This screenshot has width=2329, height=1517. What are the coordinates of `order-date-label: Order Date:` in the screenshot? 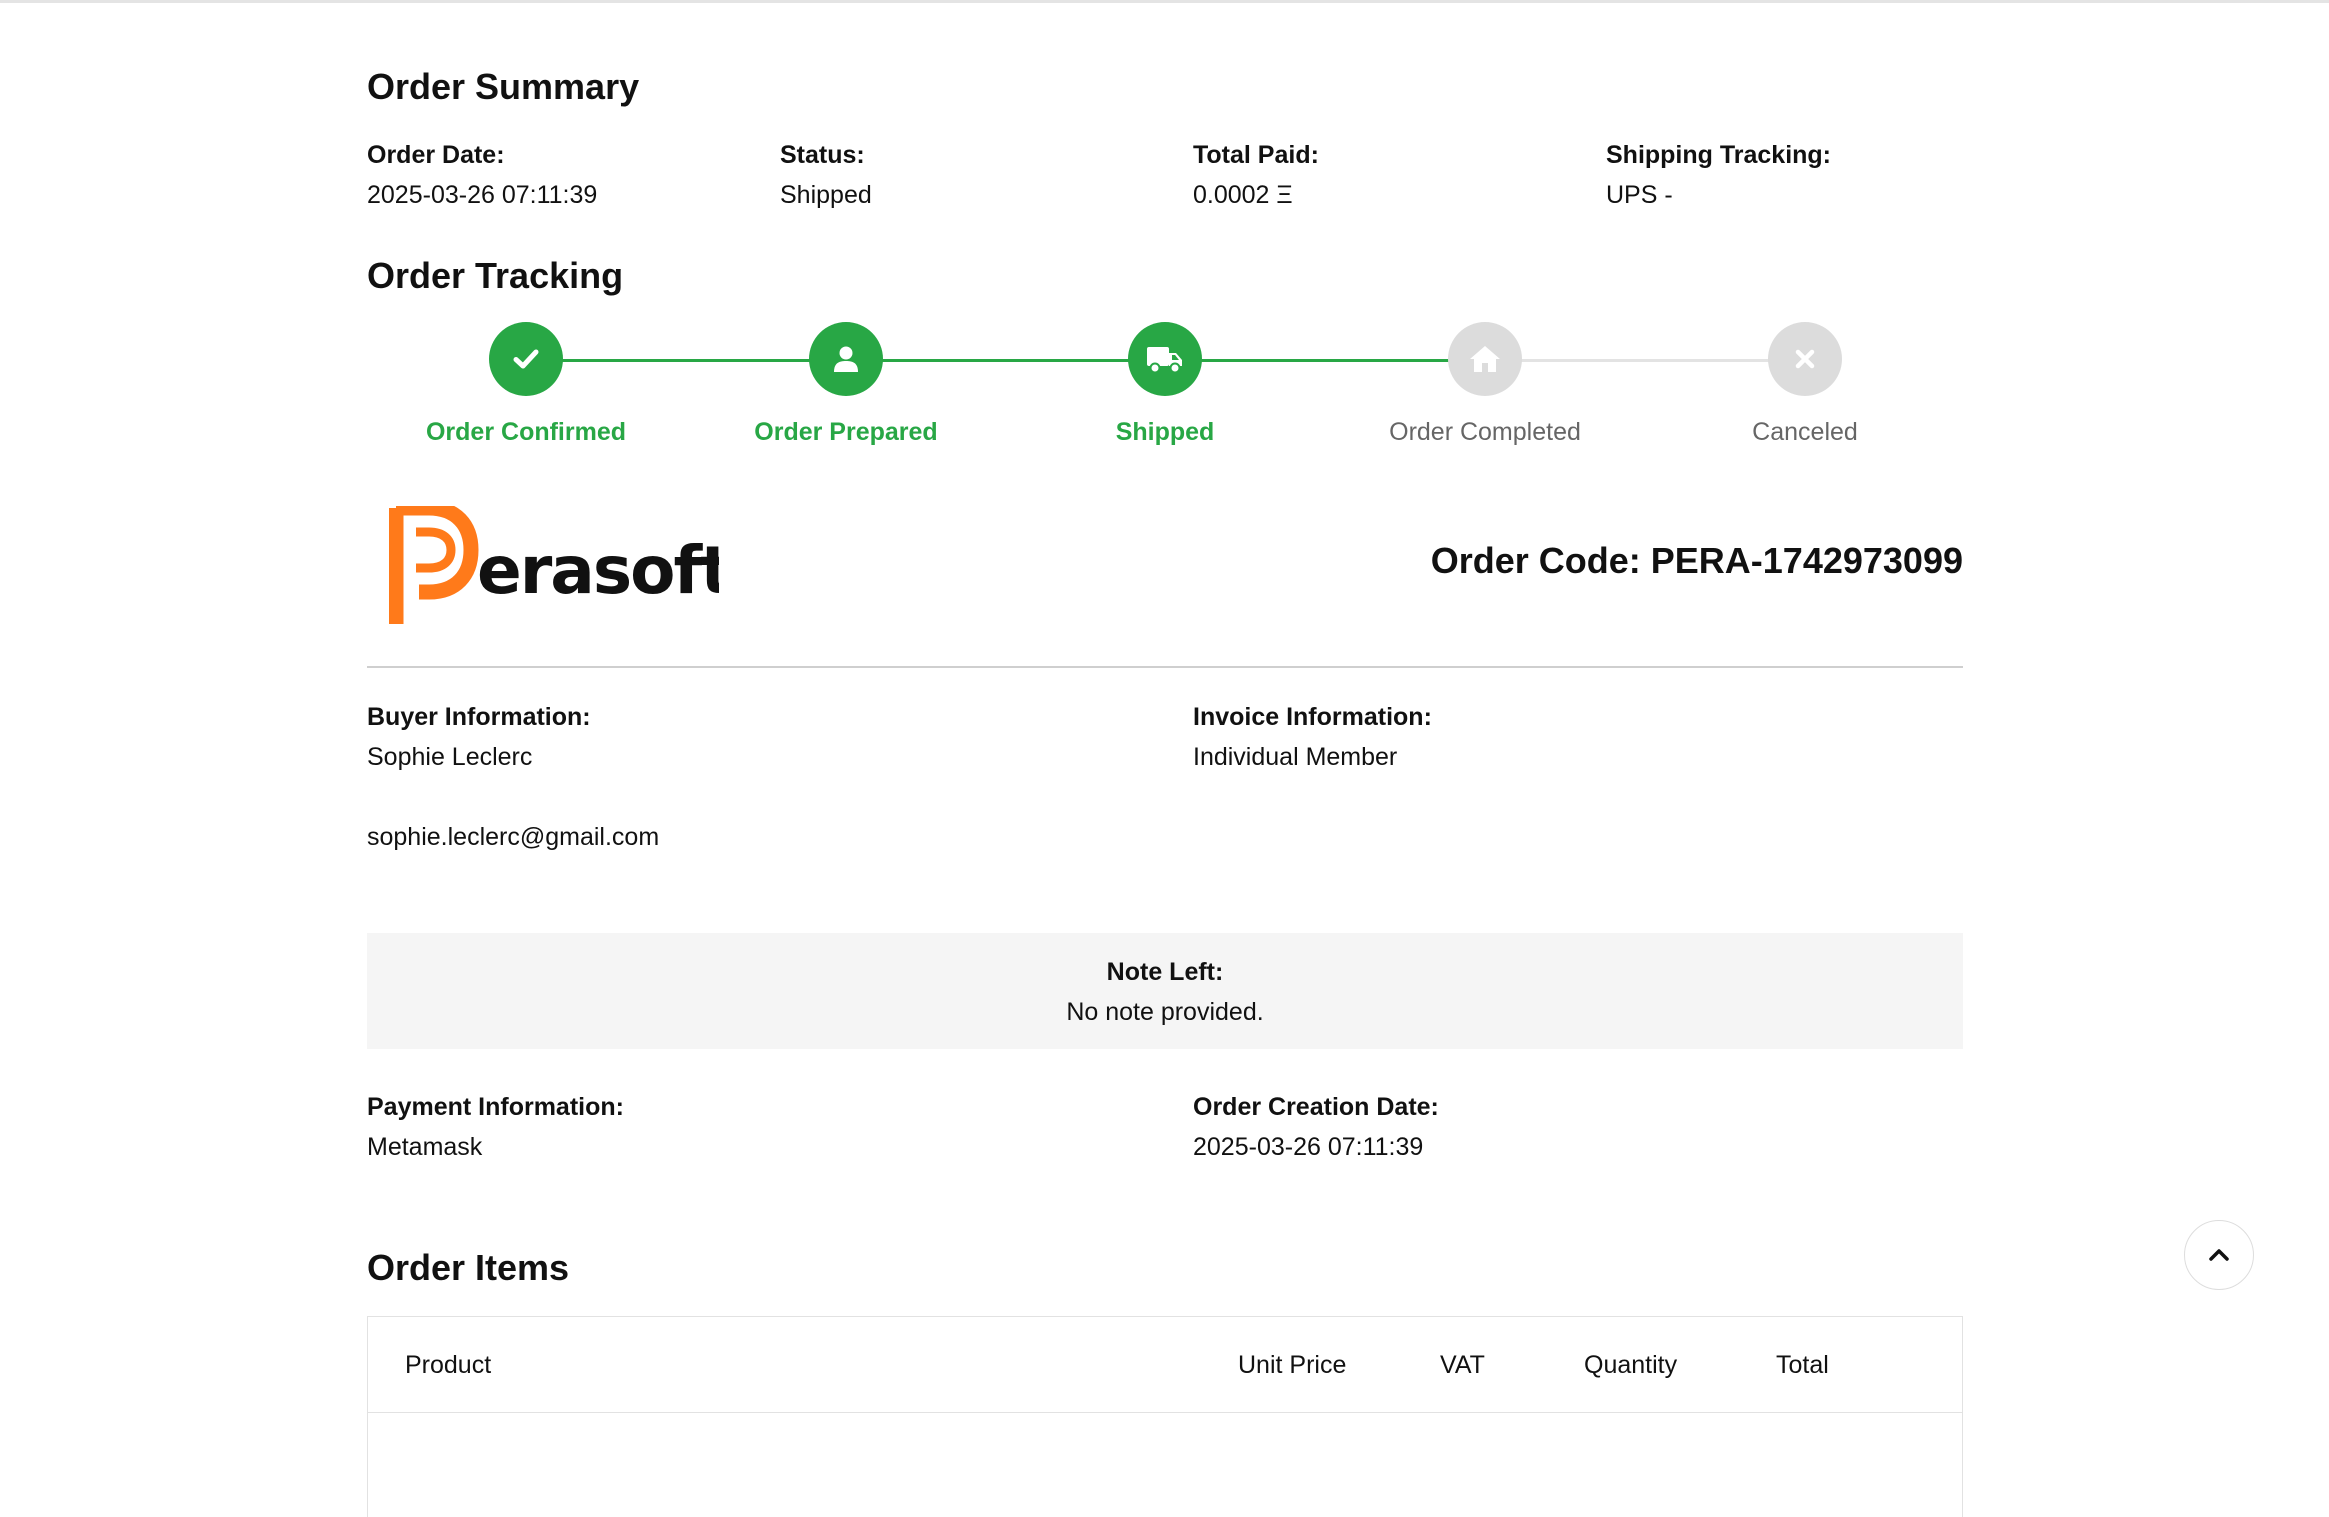 It's located at (436, 155).